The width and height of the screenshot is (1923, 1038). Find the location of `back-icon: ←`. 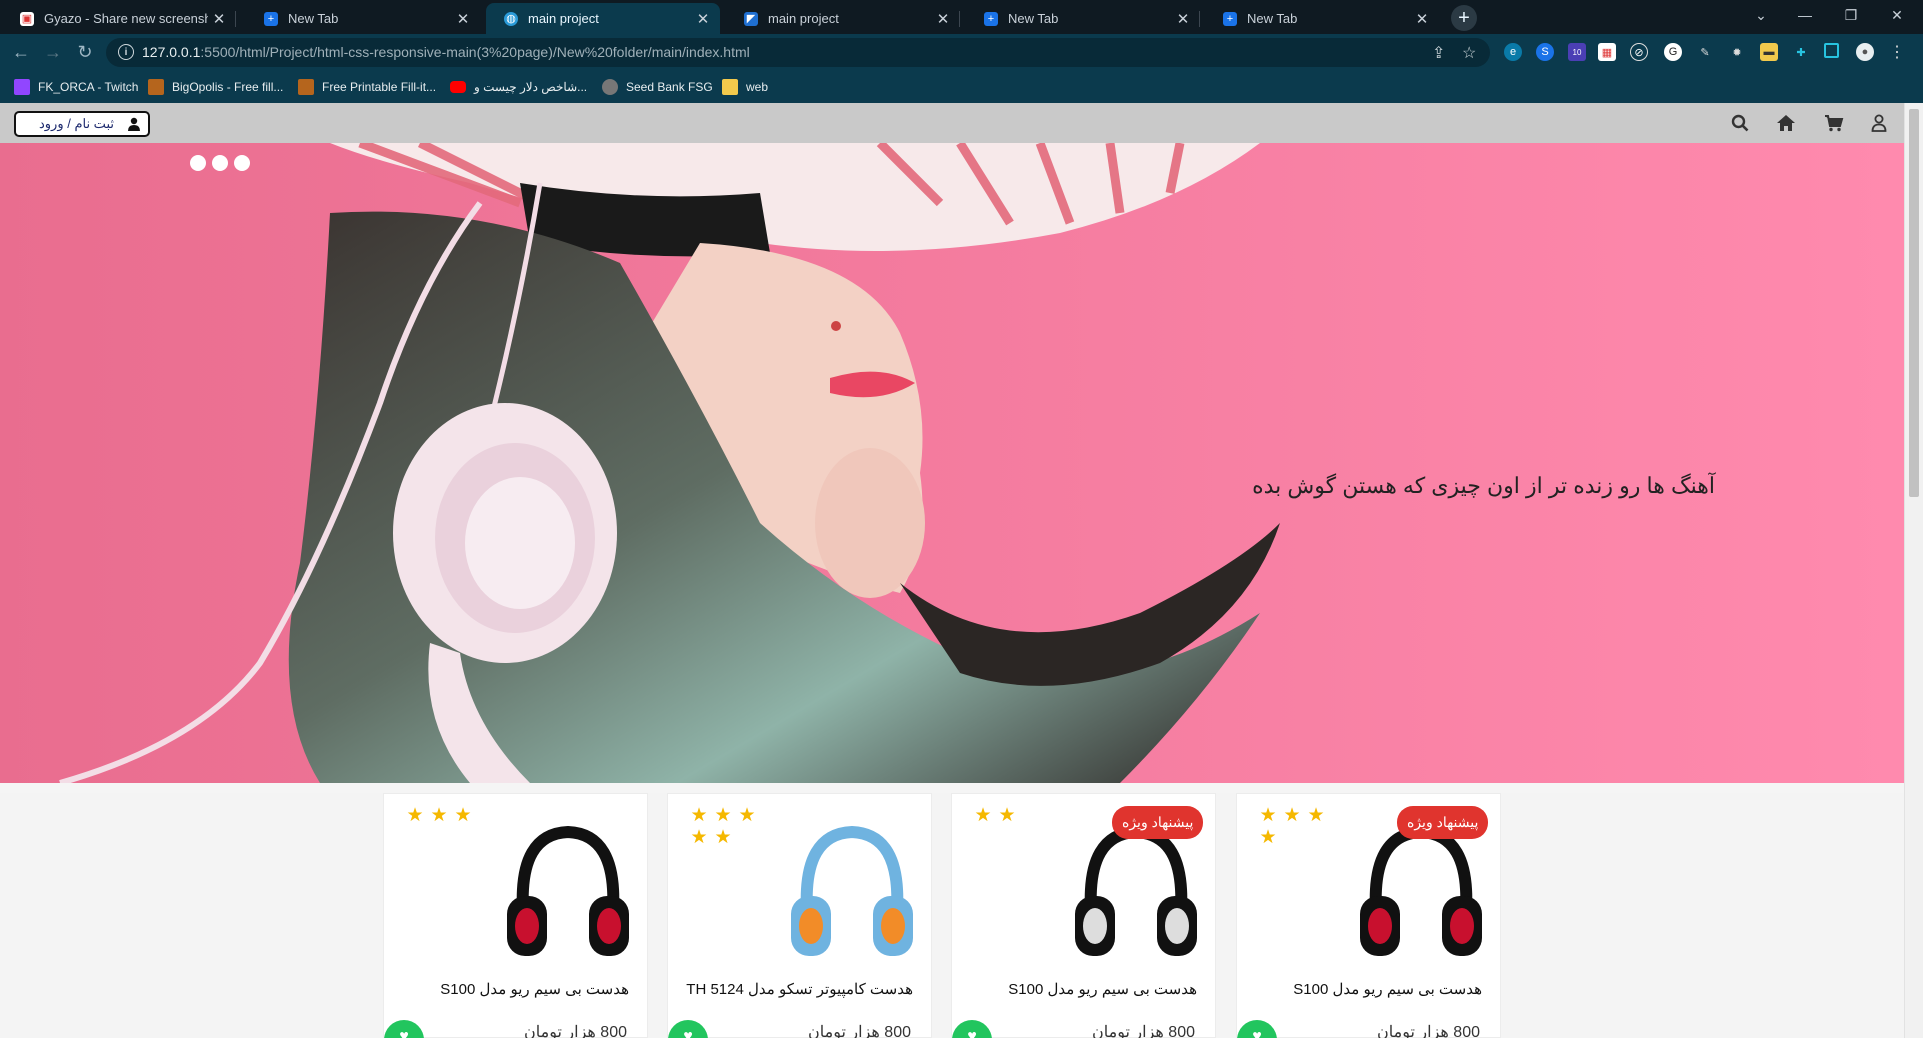

back-icon: ← is located at coordinates (21, 52).